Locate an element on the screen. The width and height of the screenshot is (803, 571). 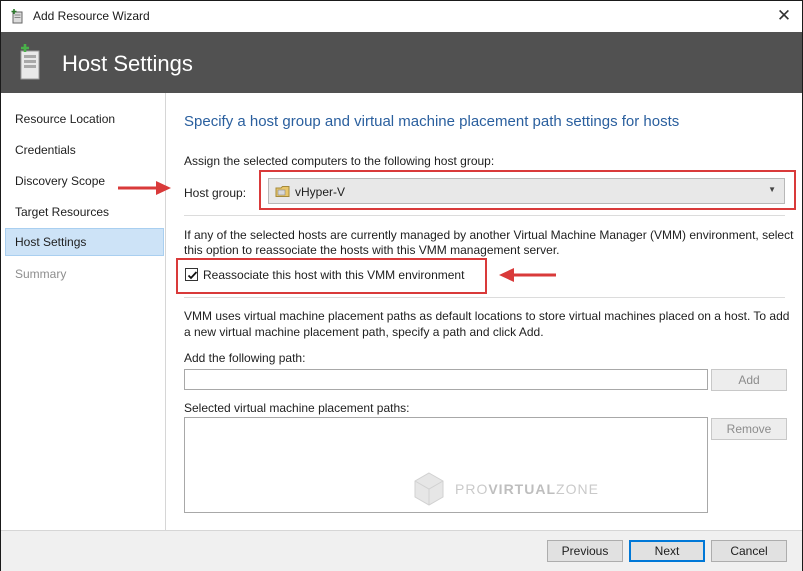
host-group-label: Host group: is located at coordinates (215, 193).